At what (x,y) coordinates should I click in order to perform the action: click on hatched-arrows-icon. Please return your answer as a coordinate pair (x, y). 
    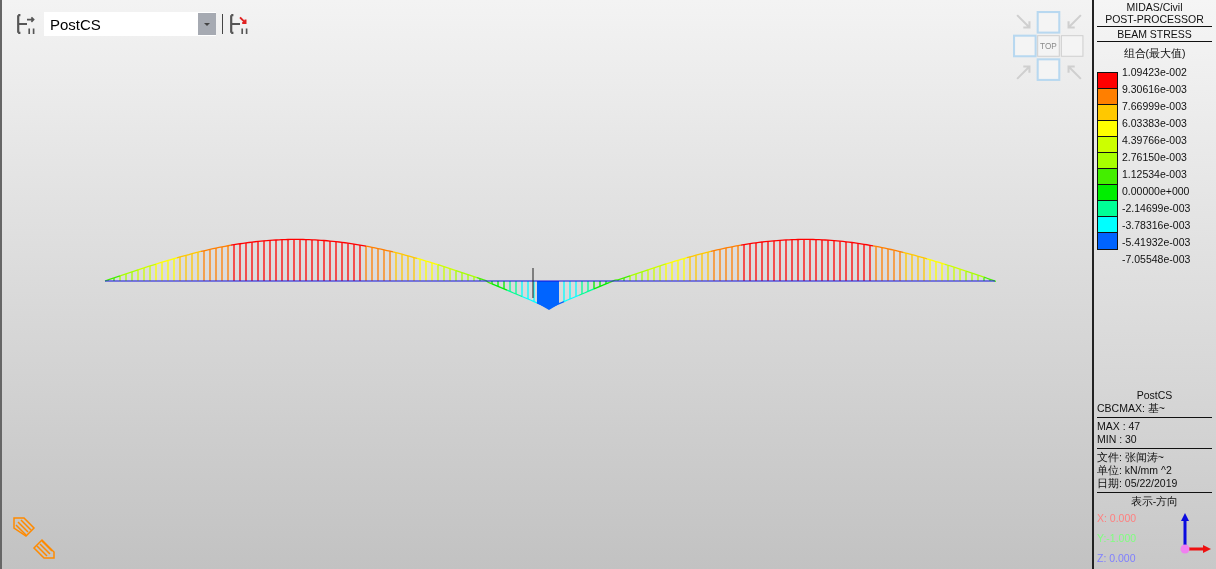
    Looking at the image, I should click on (34, 538).